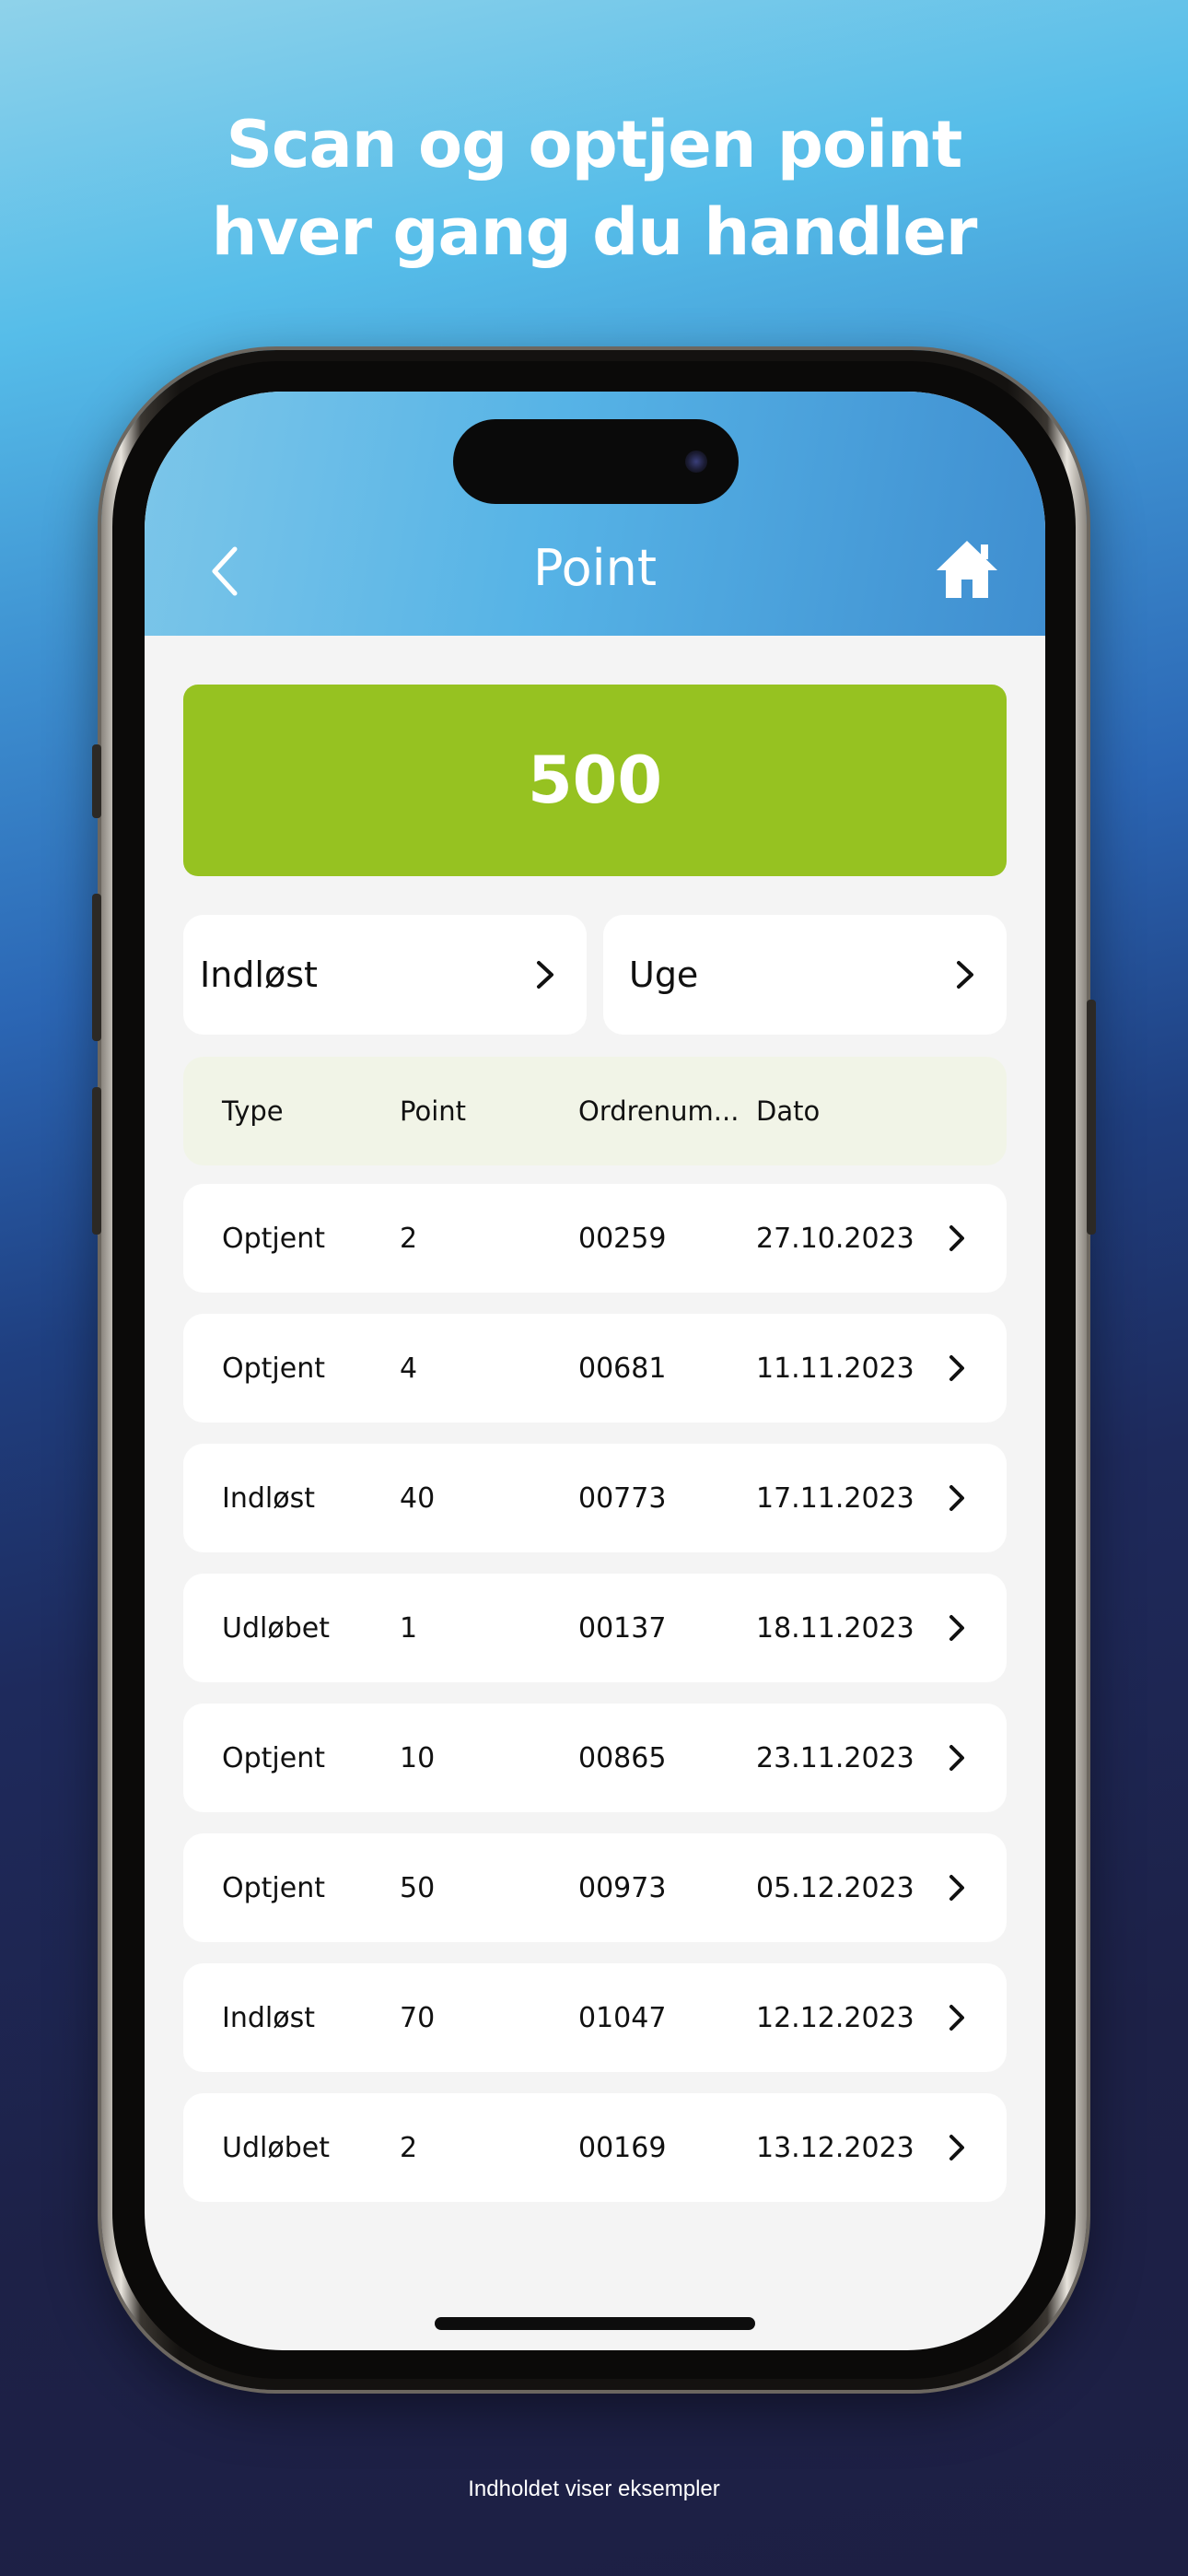  What do you see at coordinates (595, 514) in the screenshot?
I see `app-header: Point` at bounding box center [595, 514].